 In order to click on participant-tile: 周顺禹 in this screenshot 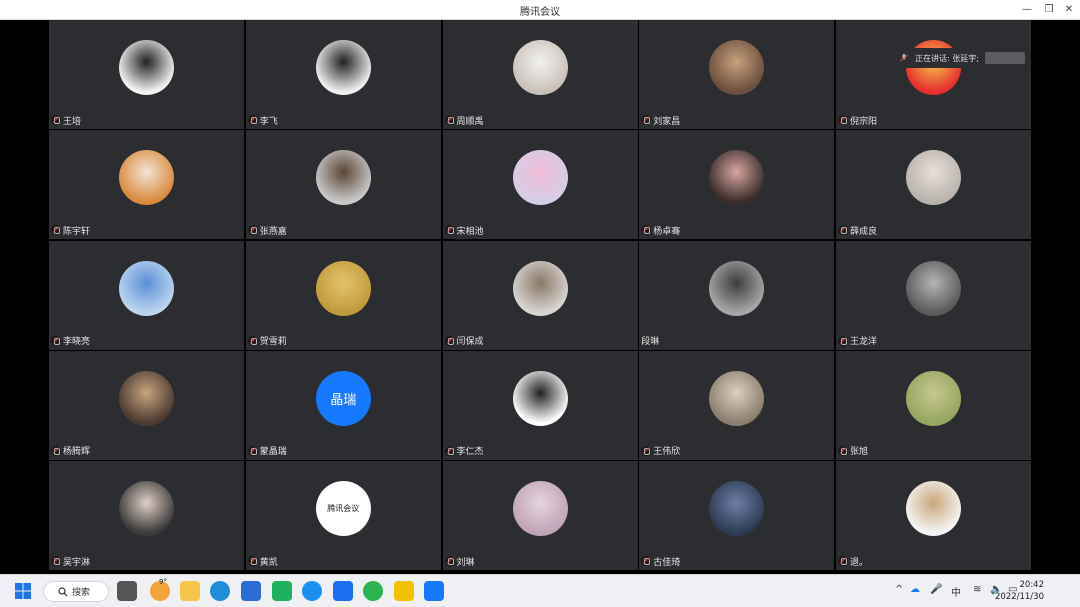, I will do `click(540, 74)`.